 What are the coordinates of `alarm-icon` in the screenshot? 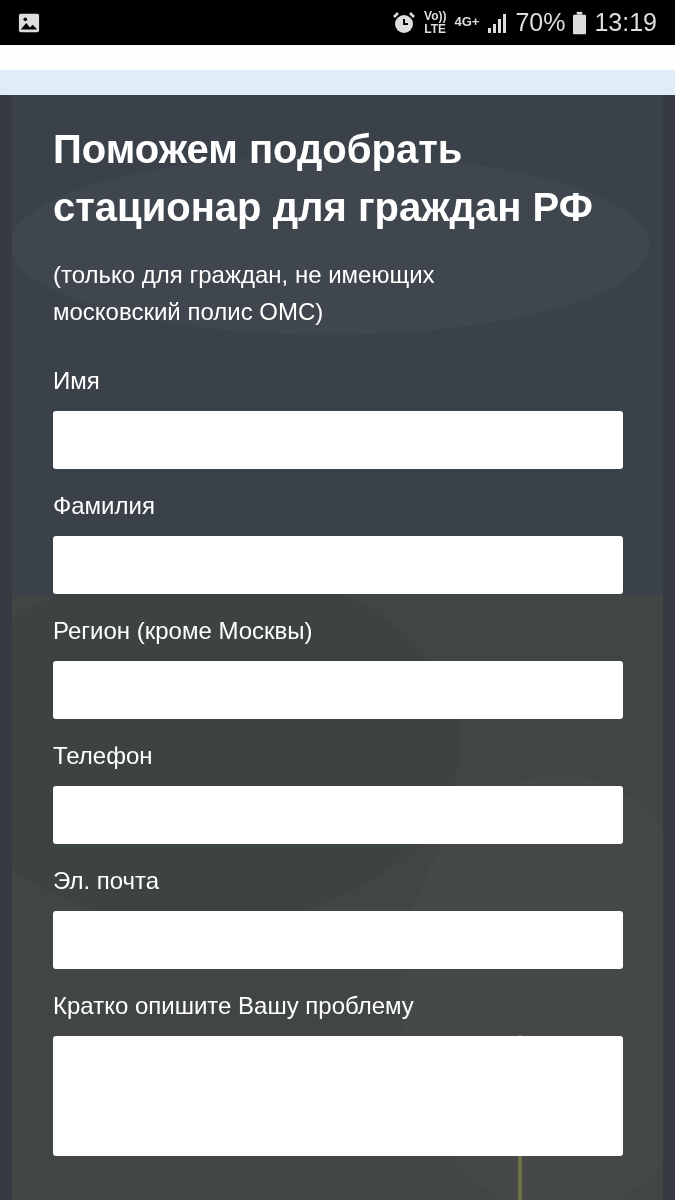 It's located at (404, 22).